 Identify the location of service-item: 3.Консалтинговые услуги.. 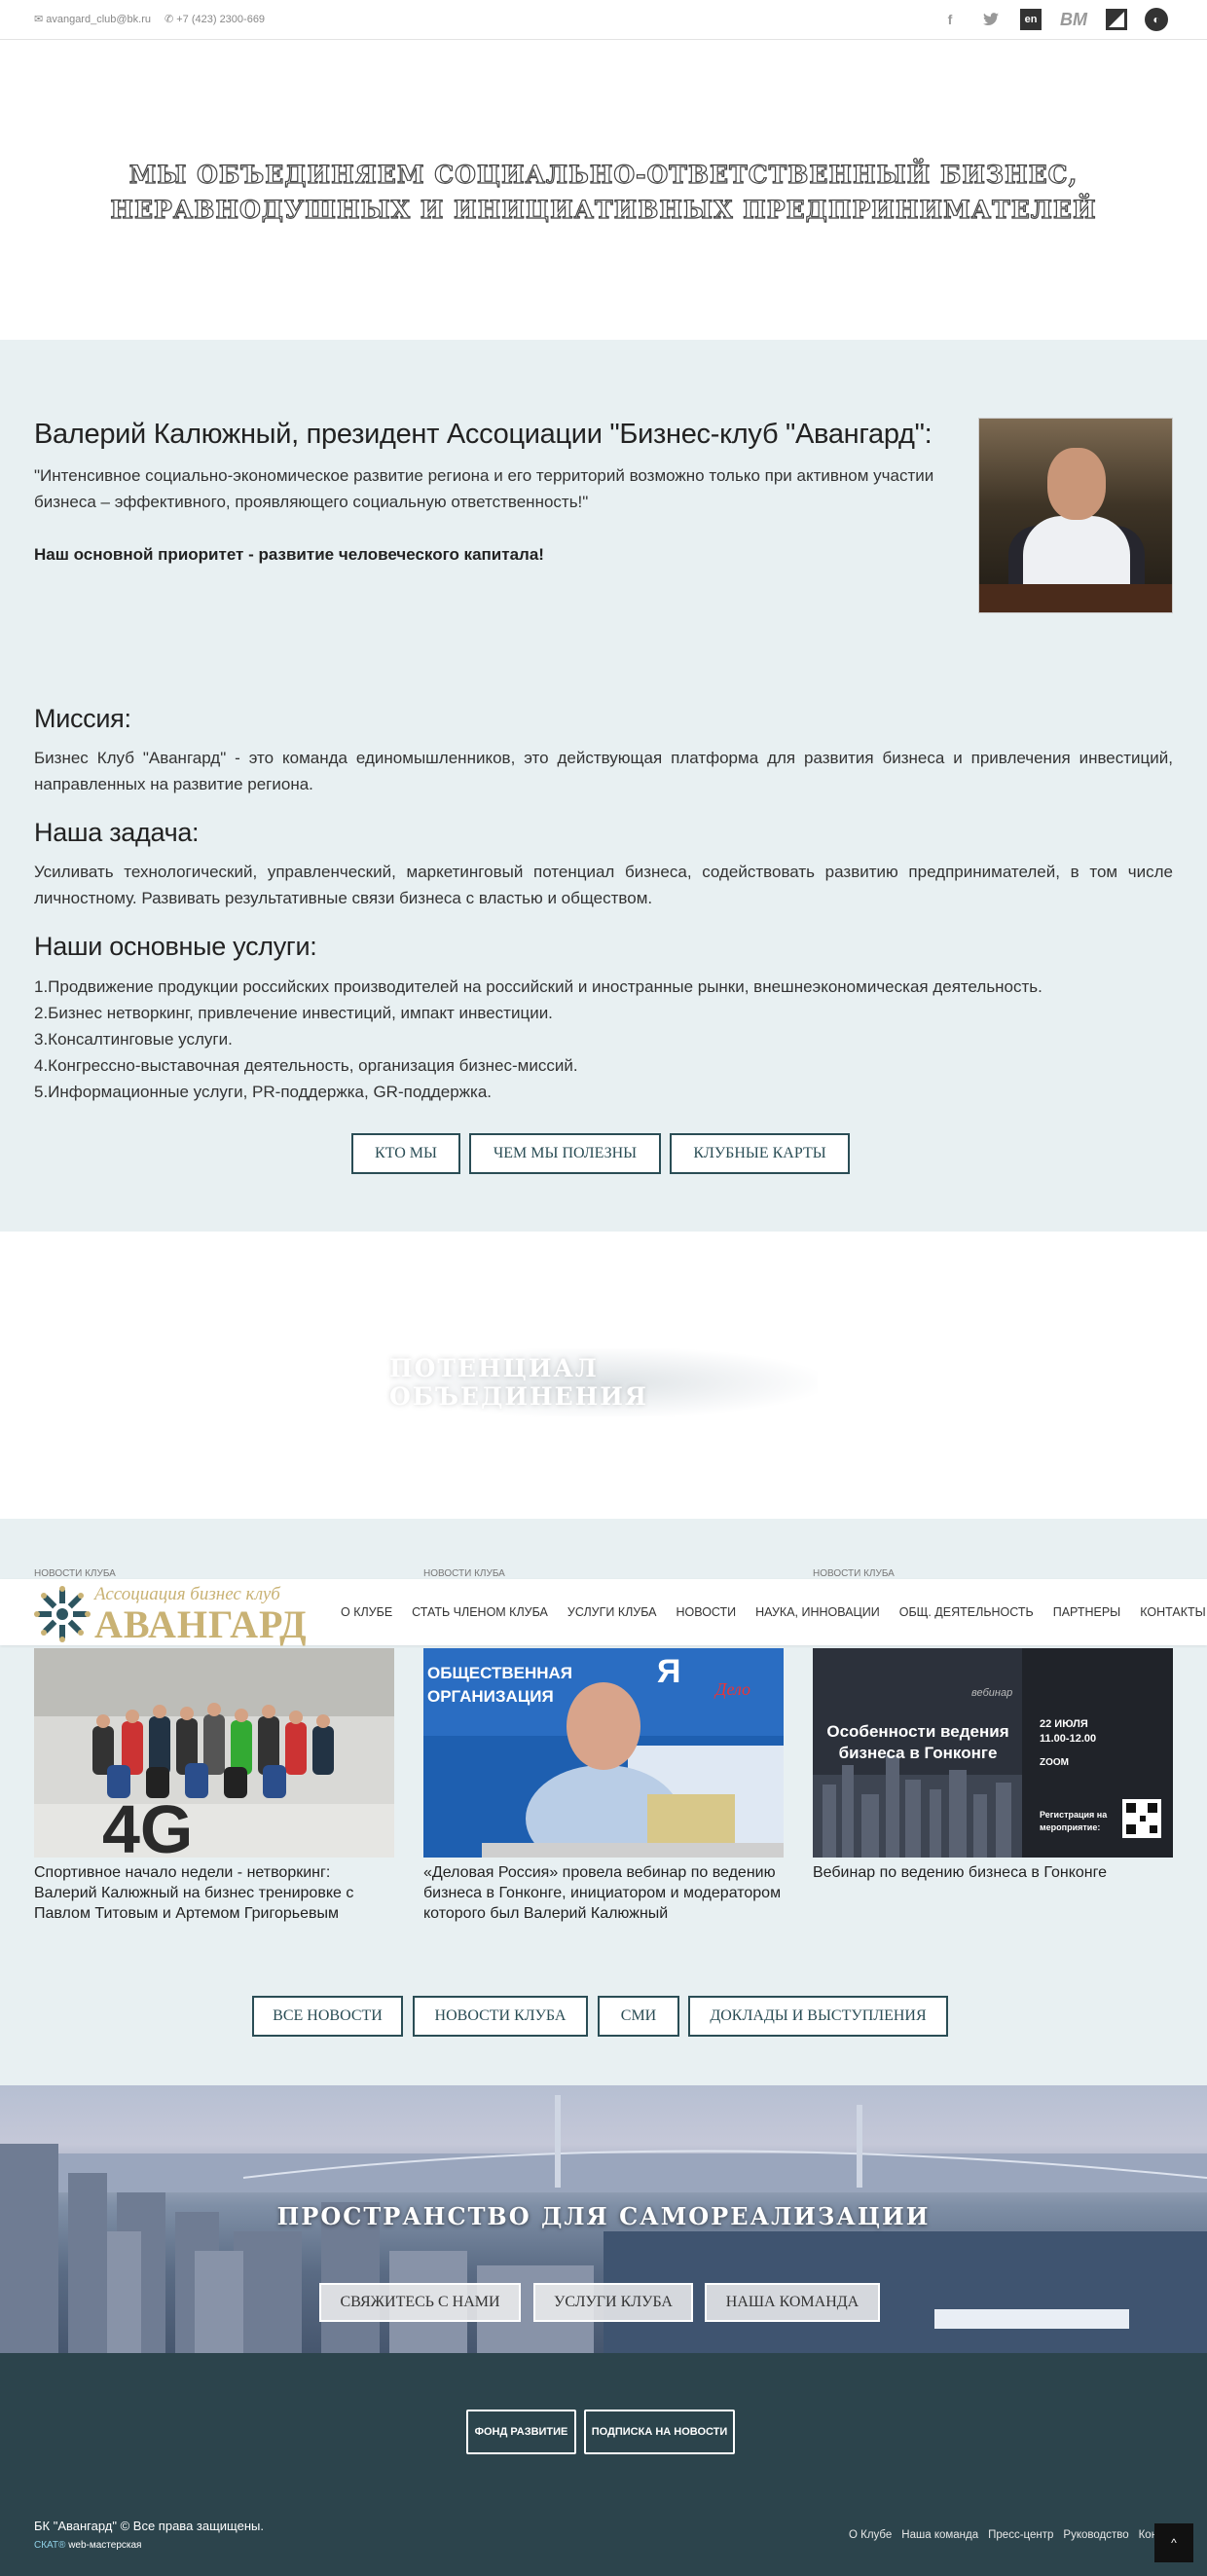
(134, 1039).